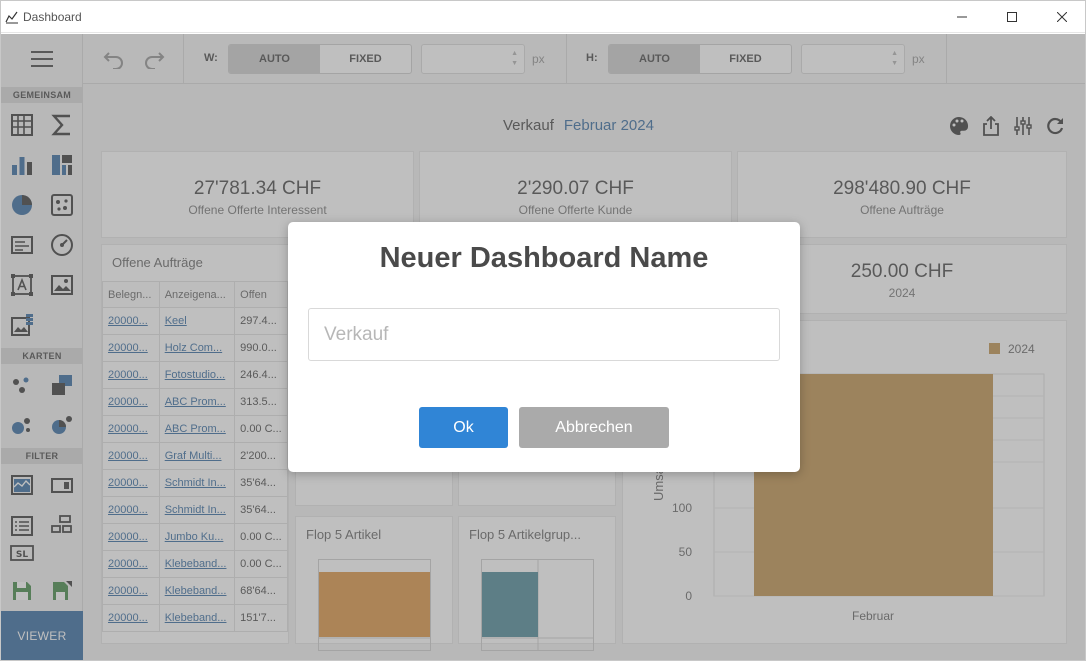 The image size is (1086, 661). I want to click on ok-button: Ok, so click(463, 427).